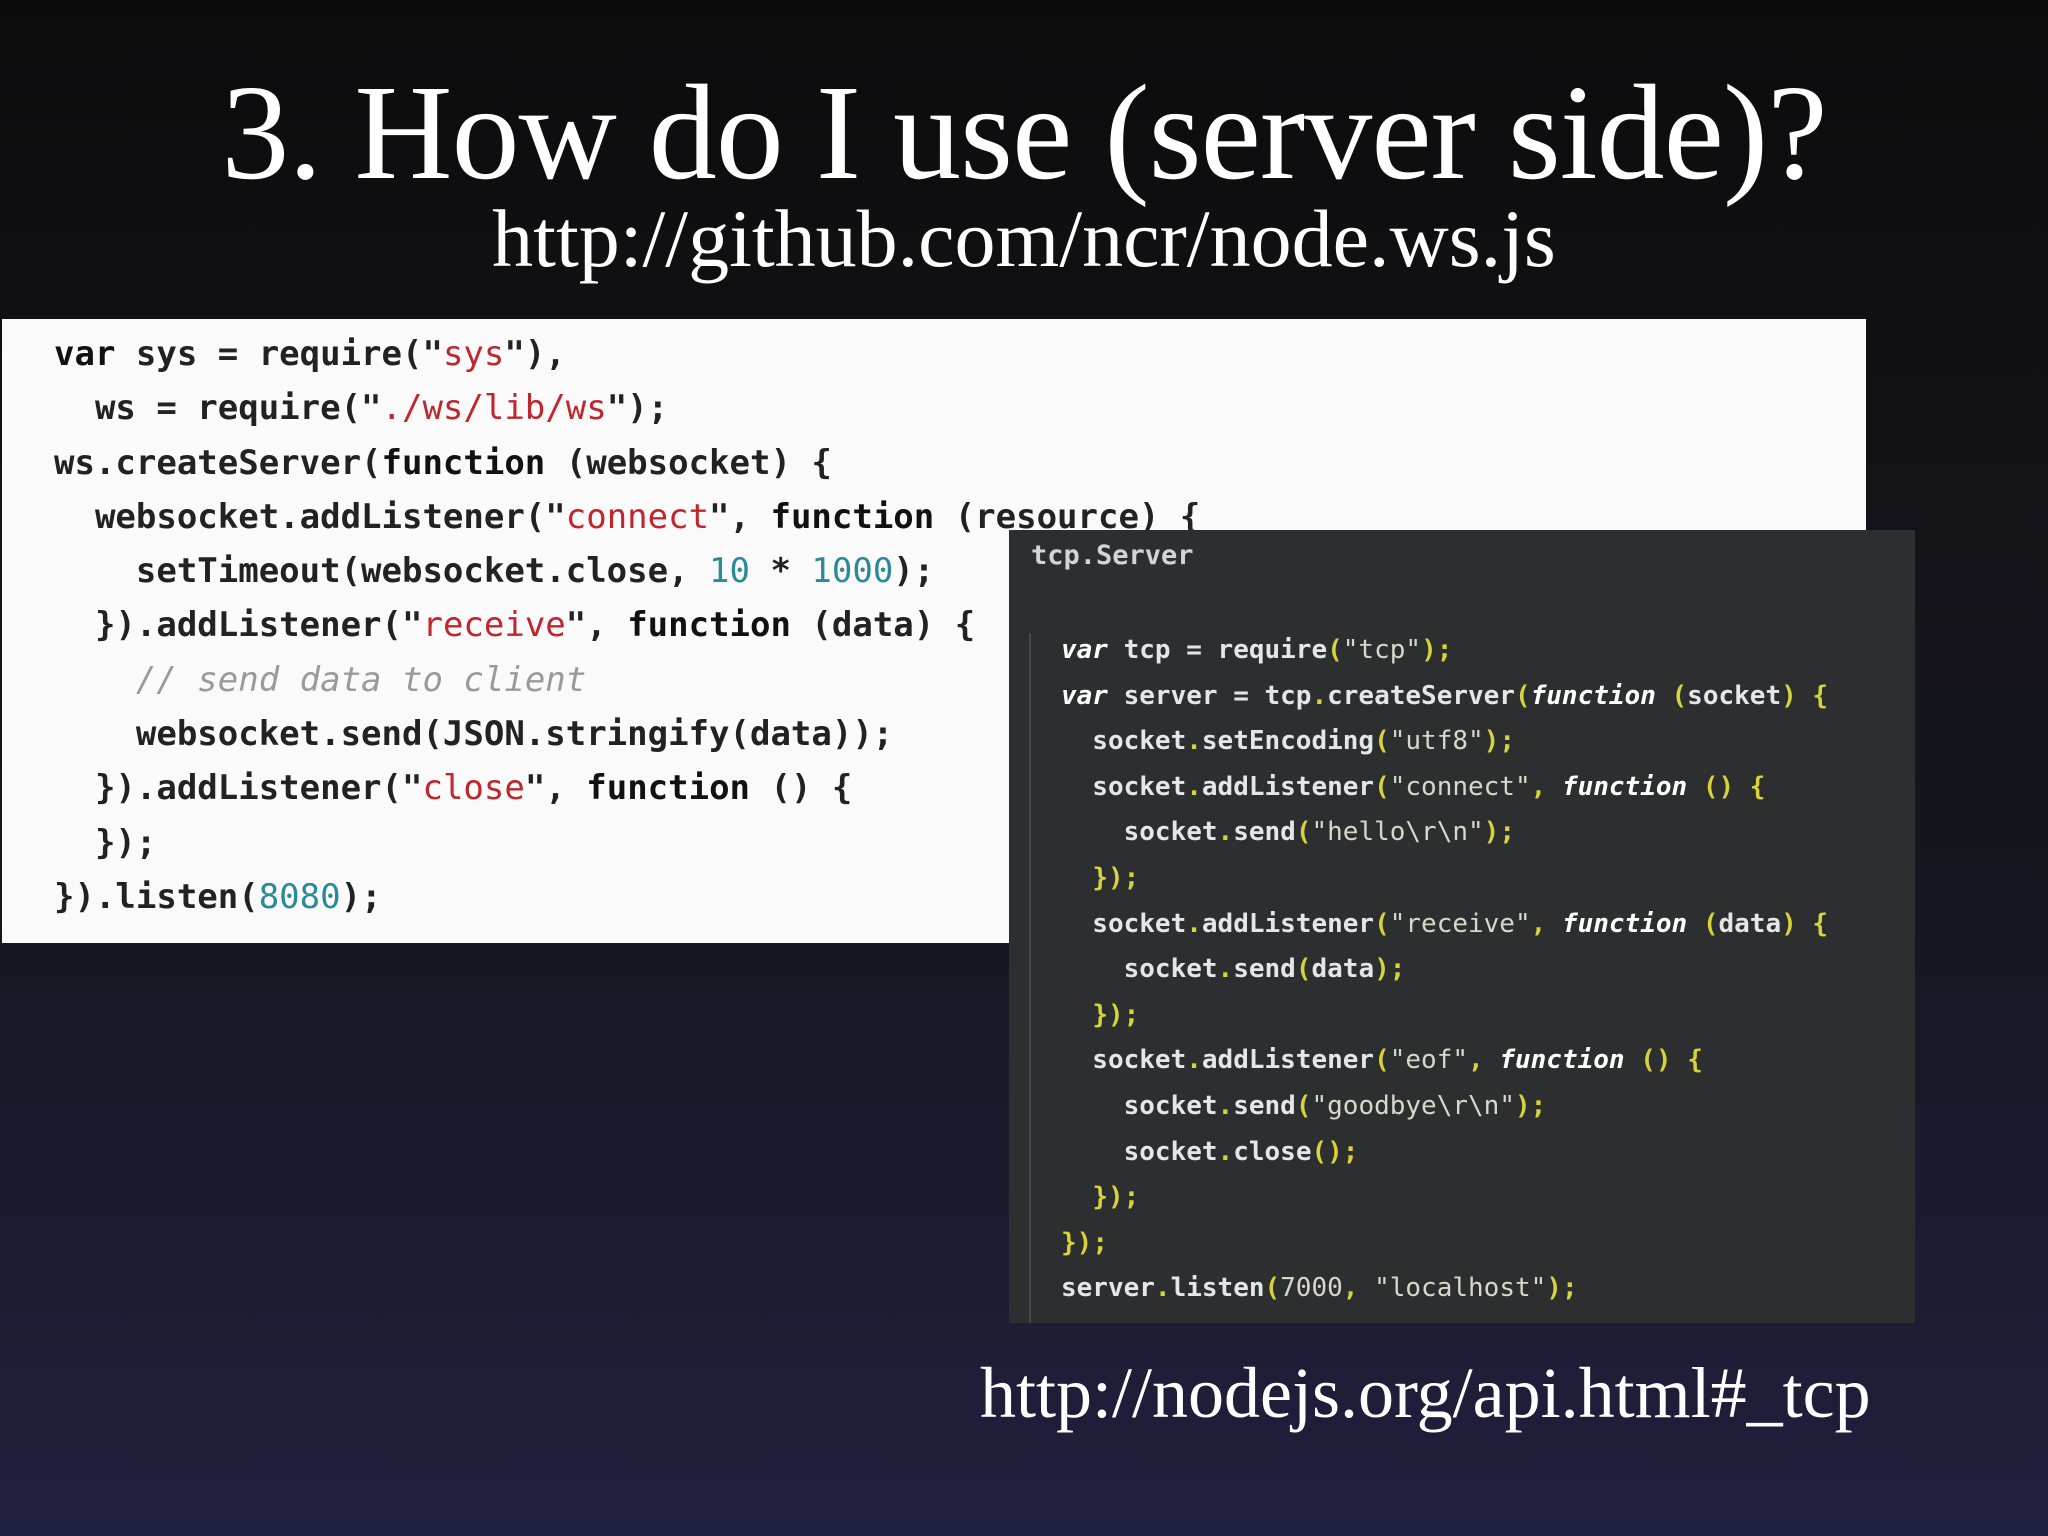 This screenshot has height=1536, width=2048. Describe the element at coordinates (1112, 555) in the screenshot. I see `tcp-panel-header: tcp.Server` at that location.